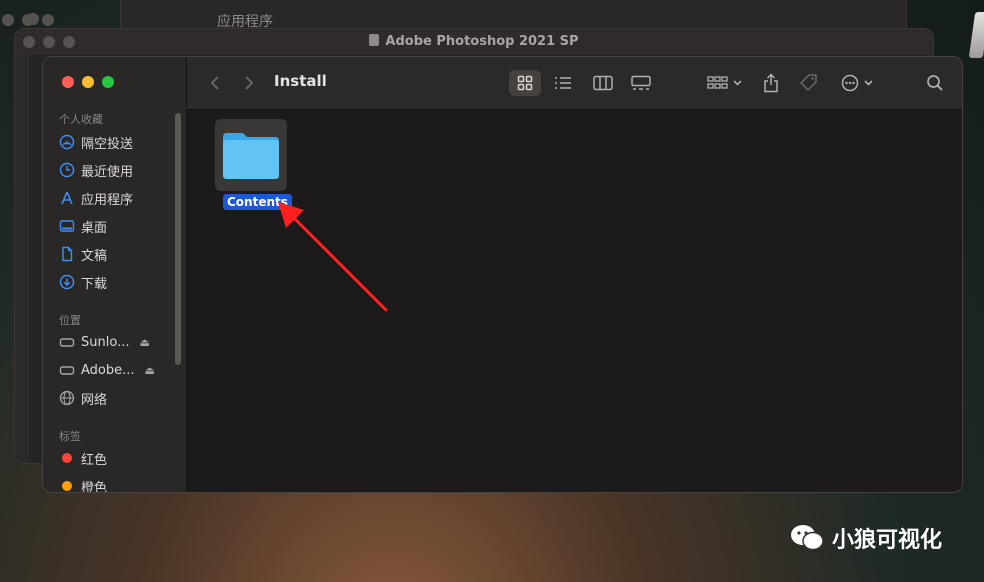  Describe the element at coordinates (83, 226) in the screenshot. I see `sidebar-item-desktop: 桌面` at that location.